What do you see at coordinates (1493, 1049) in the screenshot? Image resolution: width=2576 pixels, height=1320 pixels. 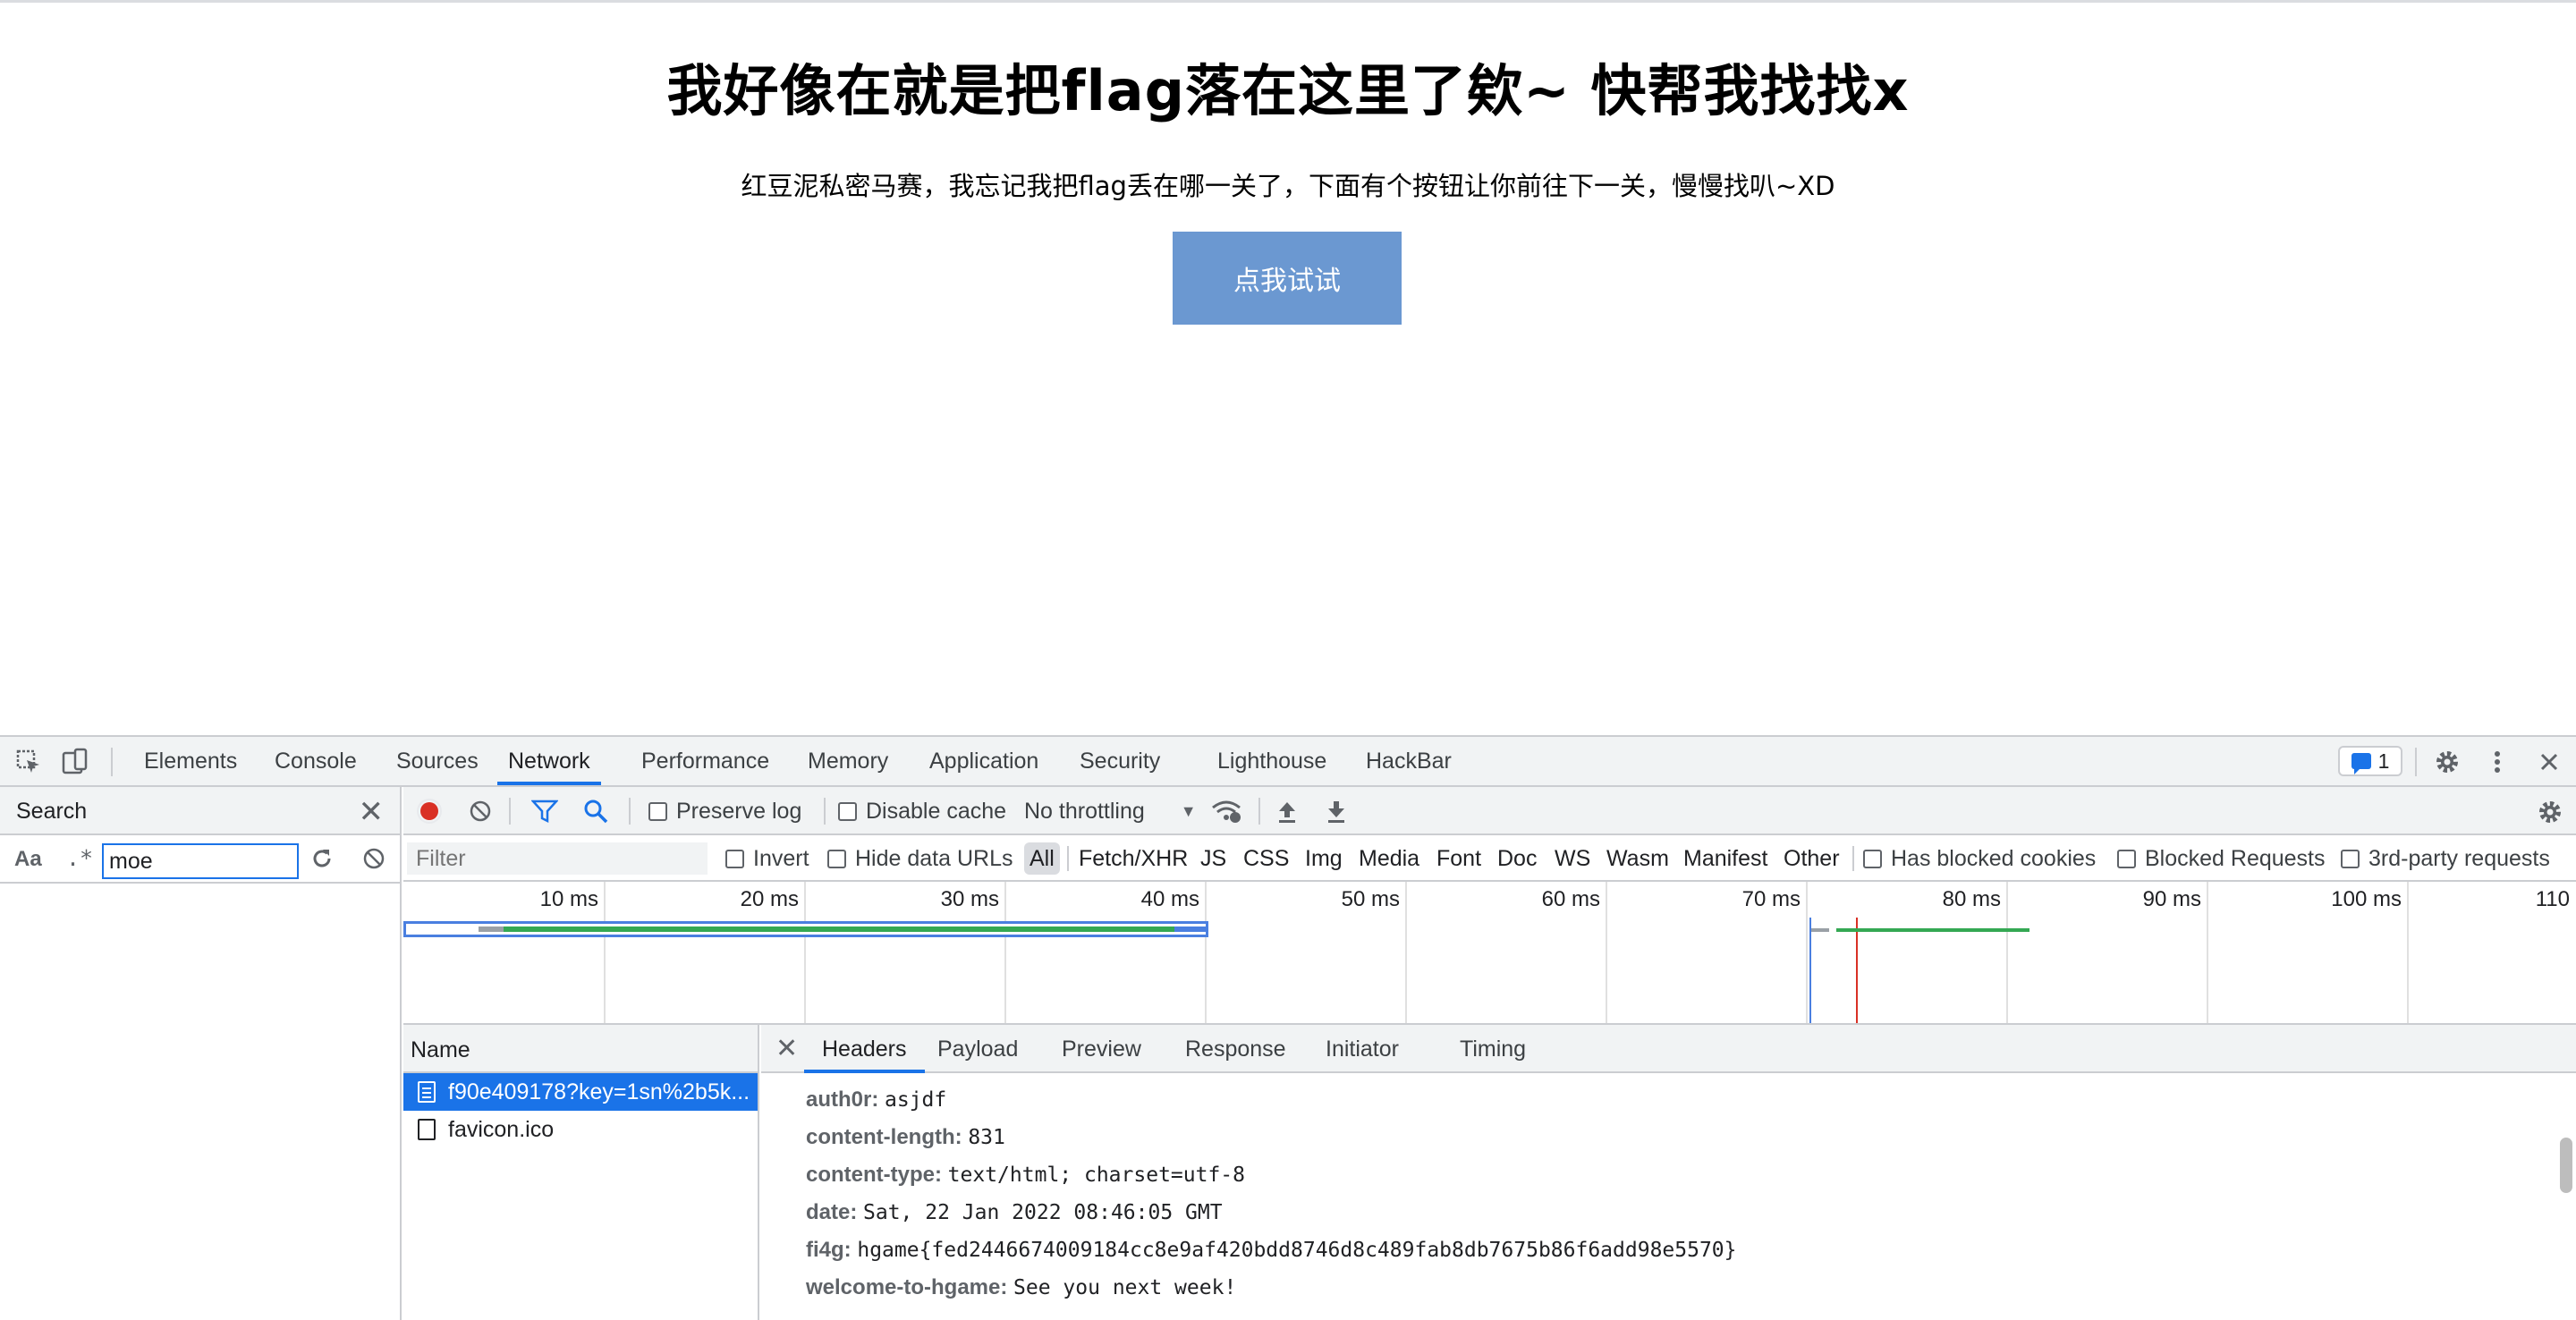 I see `tab-timing: Timing` at bounding box center [1493, 1049].